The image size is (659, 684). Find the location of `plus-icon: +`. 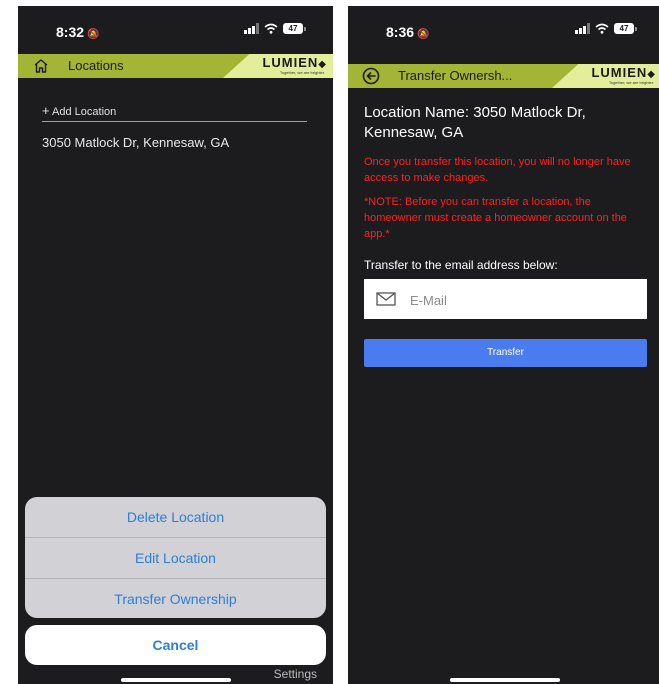

plus-icon: + is located at coordinates (46, 110).